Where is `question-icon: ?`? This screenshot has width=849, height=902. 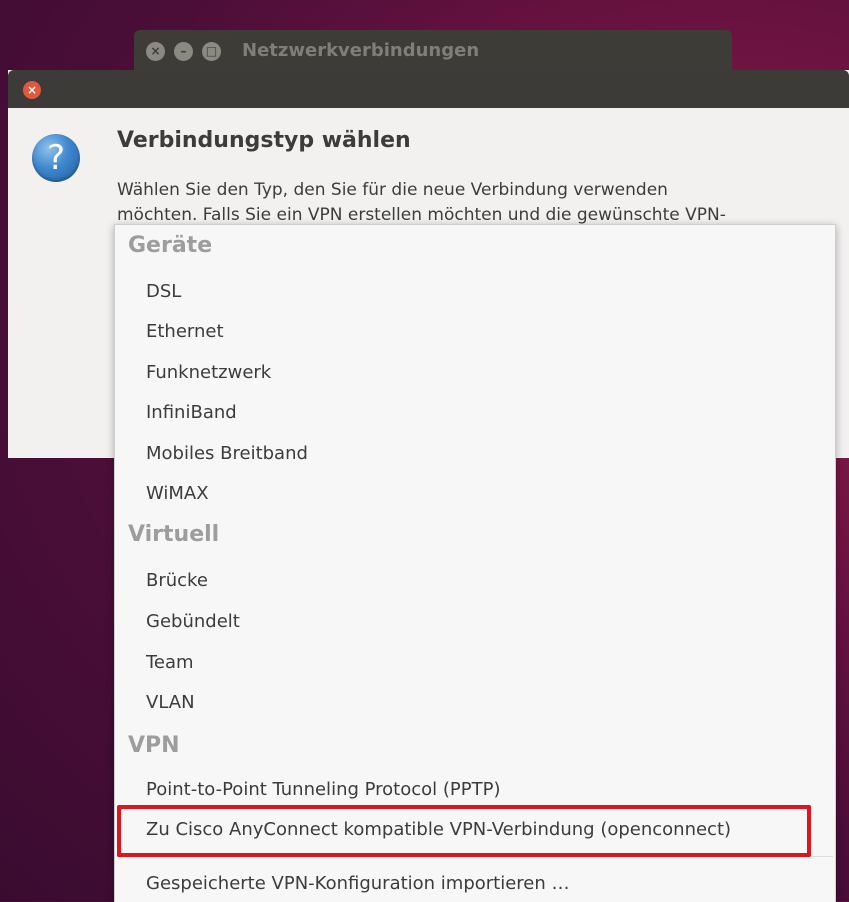
question-icon: ? is located at coordinates (56, 158).